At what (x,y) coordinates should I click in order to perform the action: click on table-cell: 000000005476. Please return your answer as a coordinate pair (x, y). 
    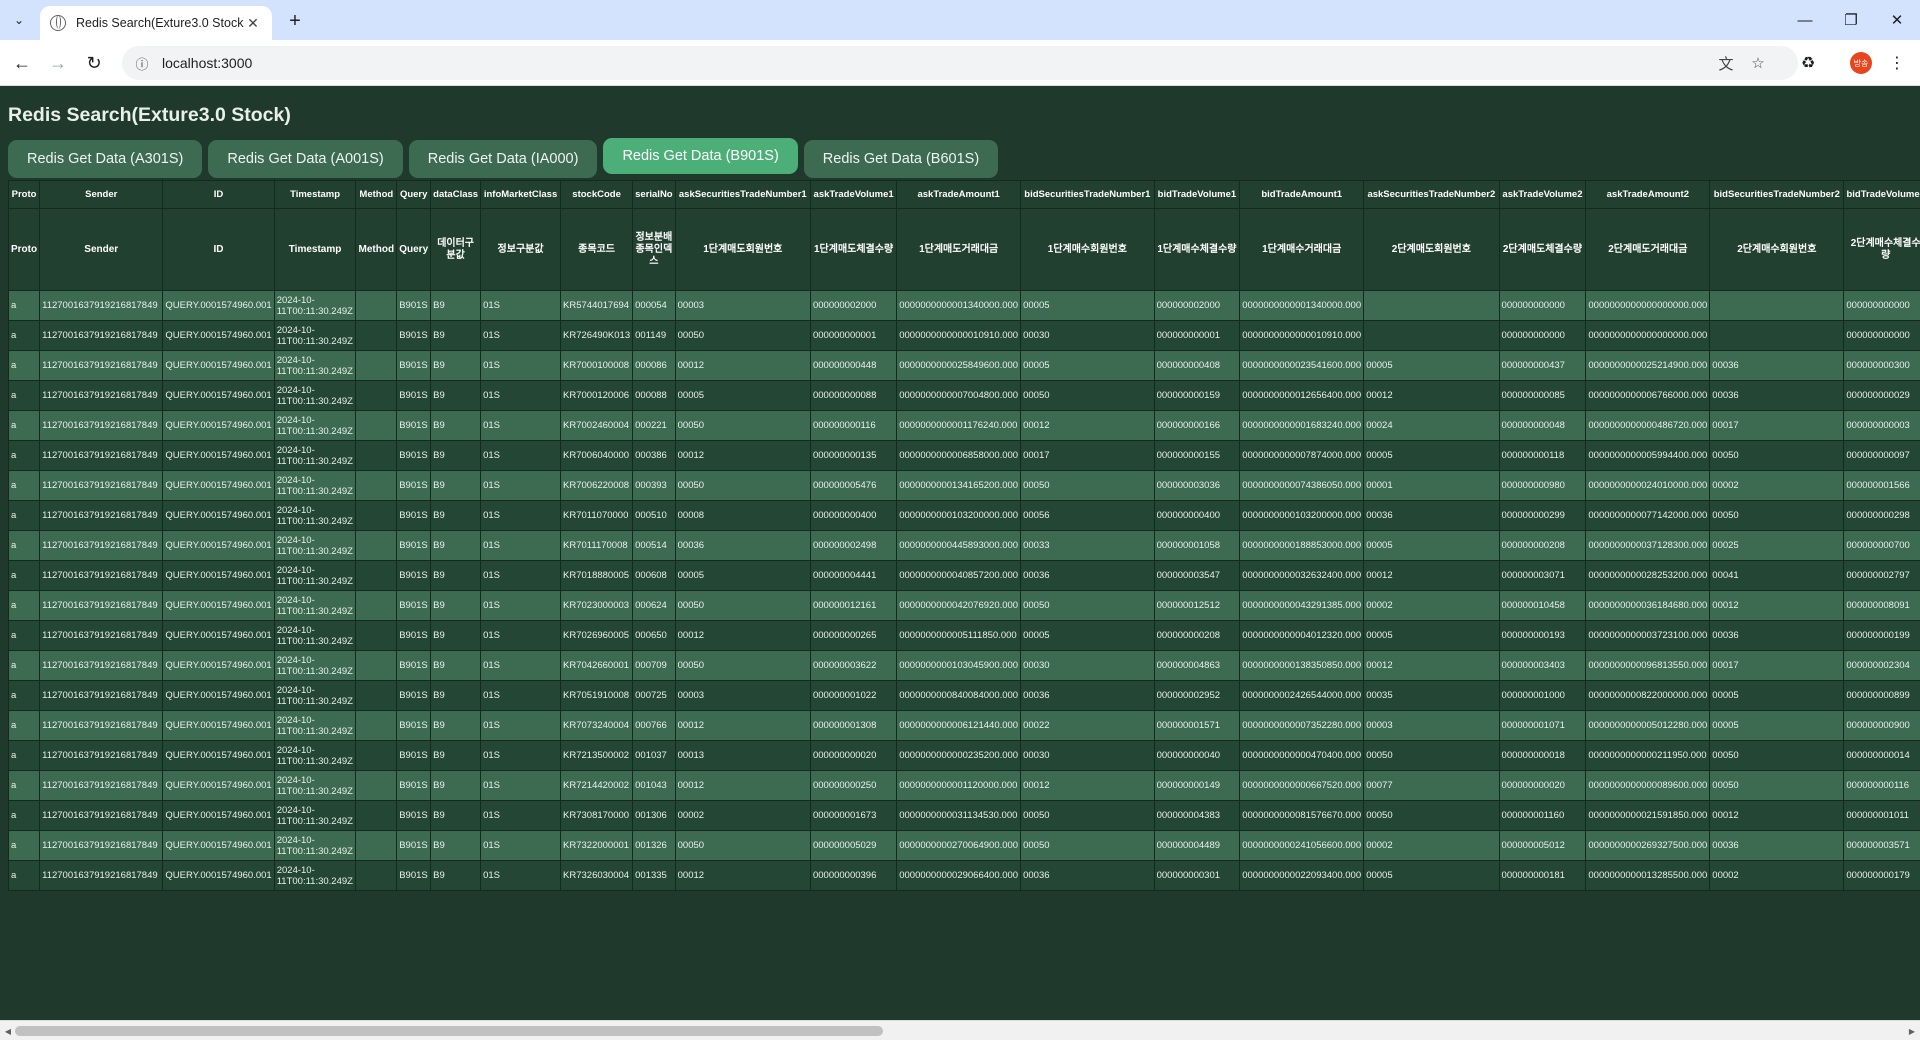
    Looking at the image, I should click on (853, 485).